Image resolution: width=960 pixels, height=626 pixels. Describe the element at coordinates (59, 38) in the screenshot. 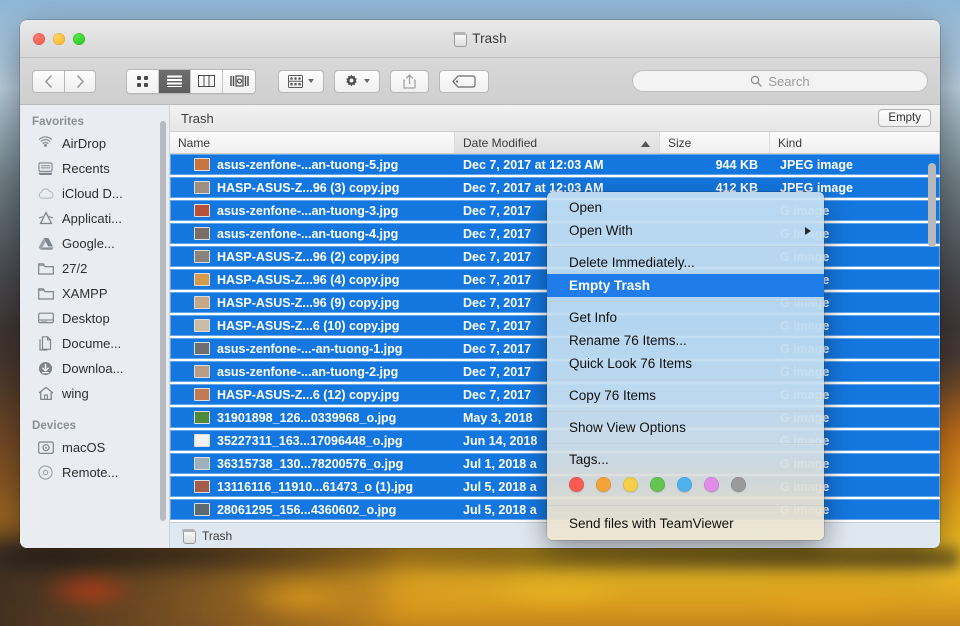

I see `minimize-button` at that location.